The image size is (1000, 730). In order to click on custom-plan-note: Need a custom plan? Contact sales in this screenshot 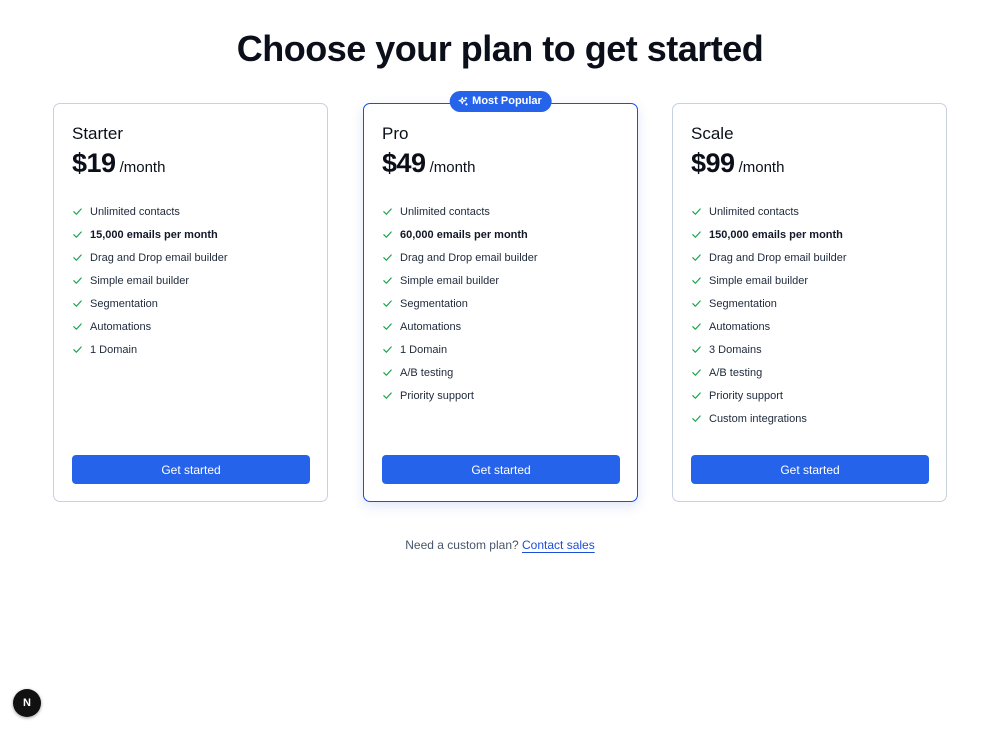, I will do `click(500, 545)`.